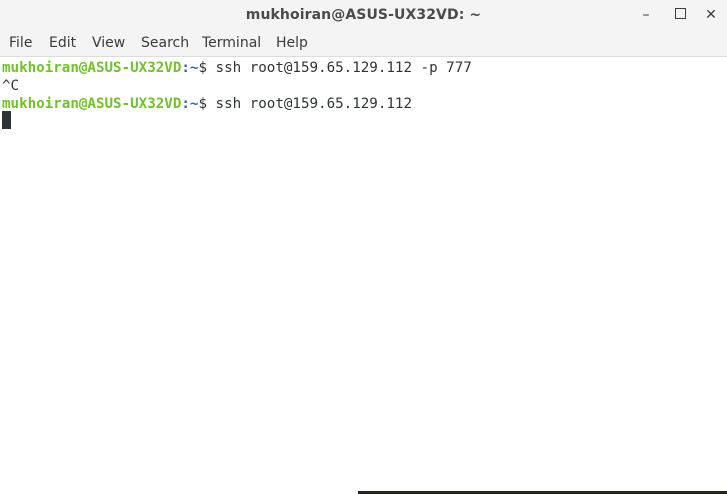 Image resolution: width=727 pixels, height=494 pixels. I want to click on menu-search: Search, so click(165, 43).